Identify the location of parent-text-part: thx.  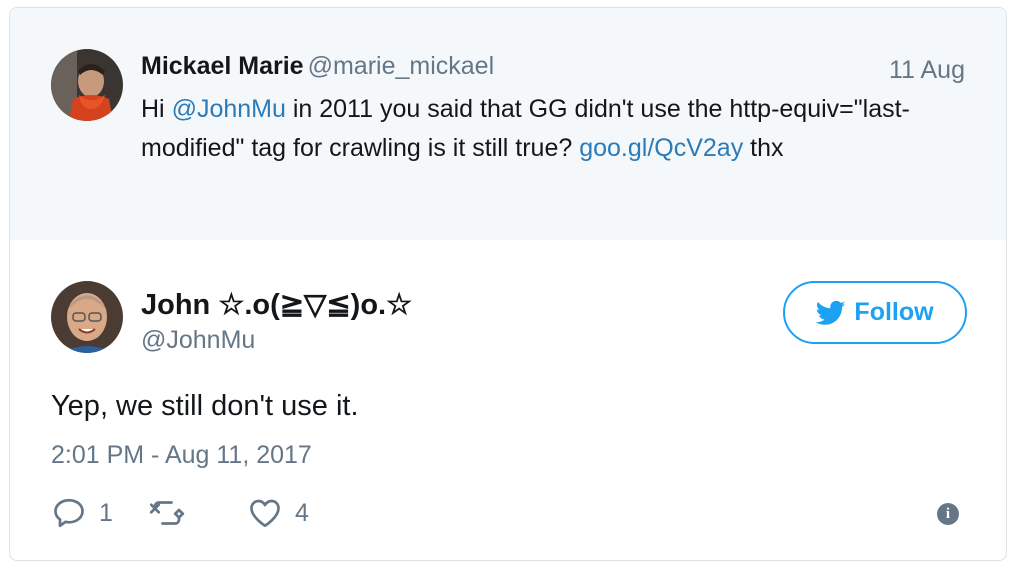
(763, 148).